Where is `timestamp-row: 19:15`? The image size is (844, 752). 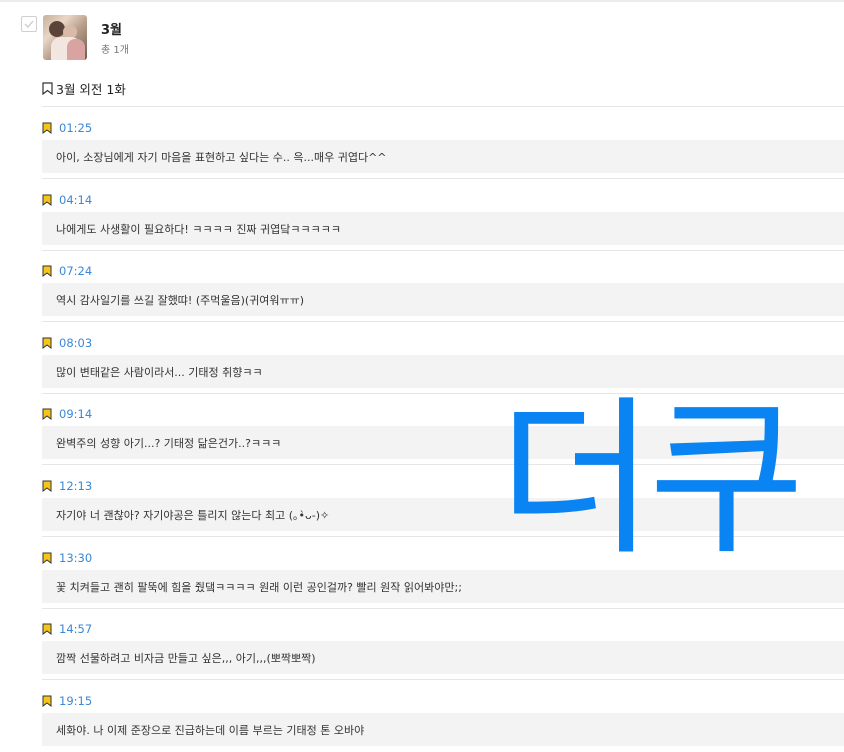 timestamp-row: 19:15 is located at coordinates (67, 701).